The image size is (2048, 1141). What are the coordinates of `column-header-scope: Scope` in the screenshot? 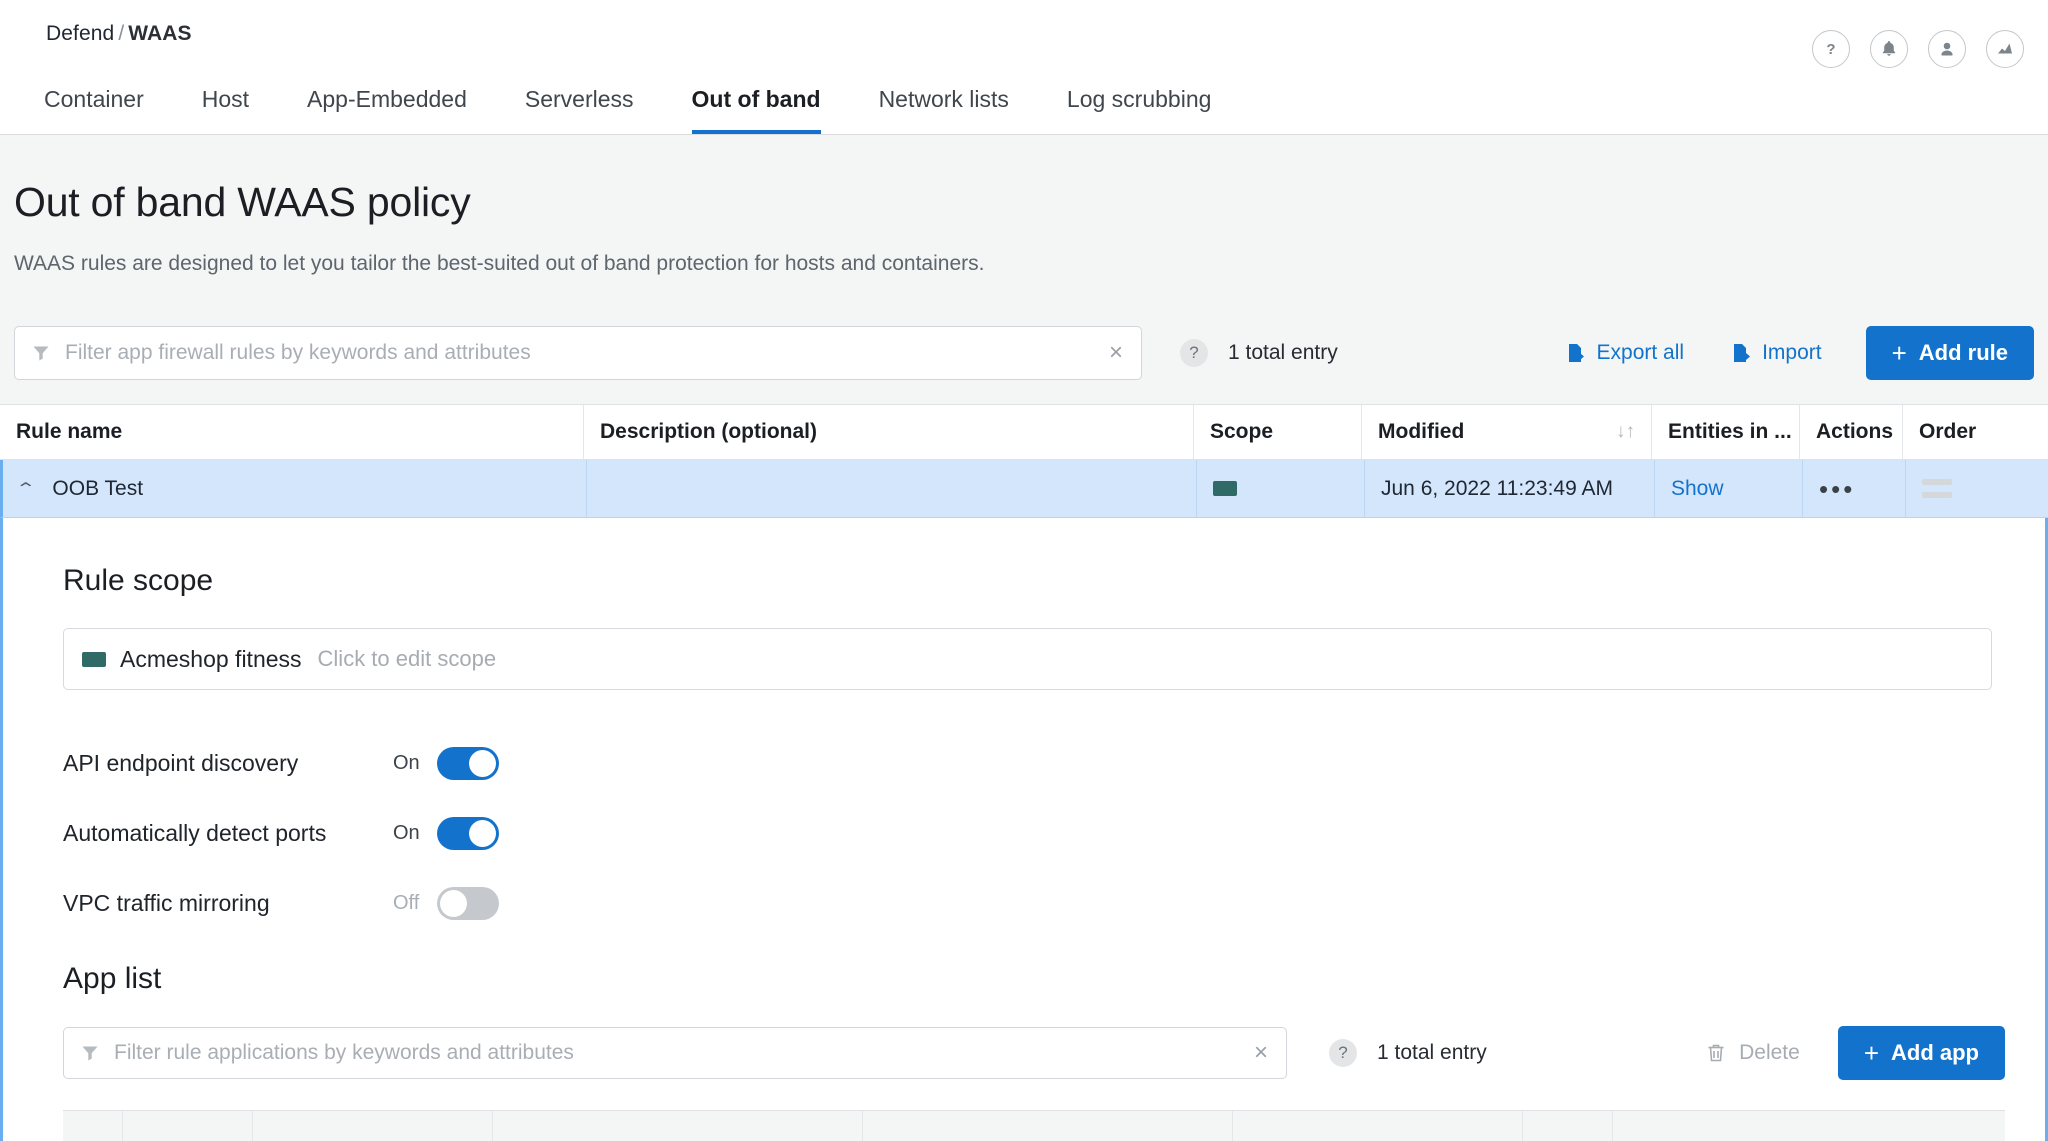 It's located at (1278, 432).